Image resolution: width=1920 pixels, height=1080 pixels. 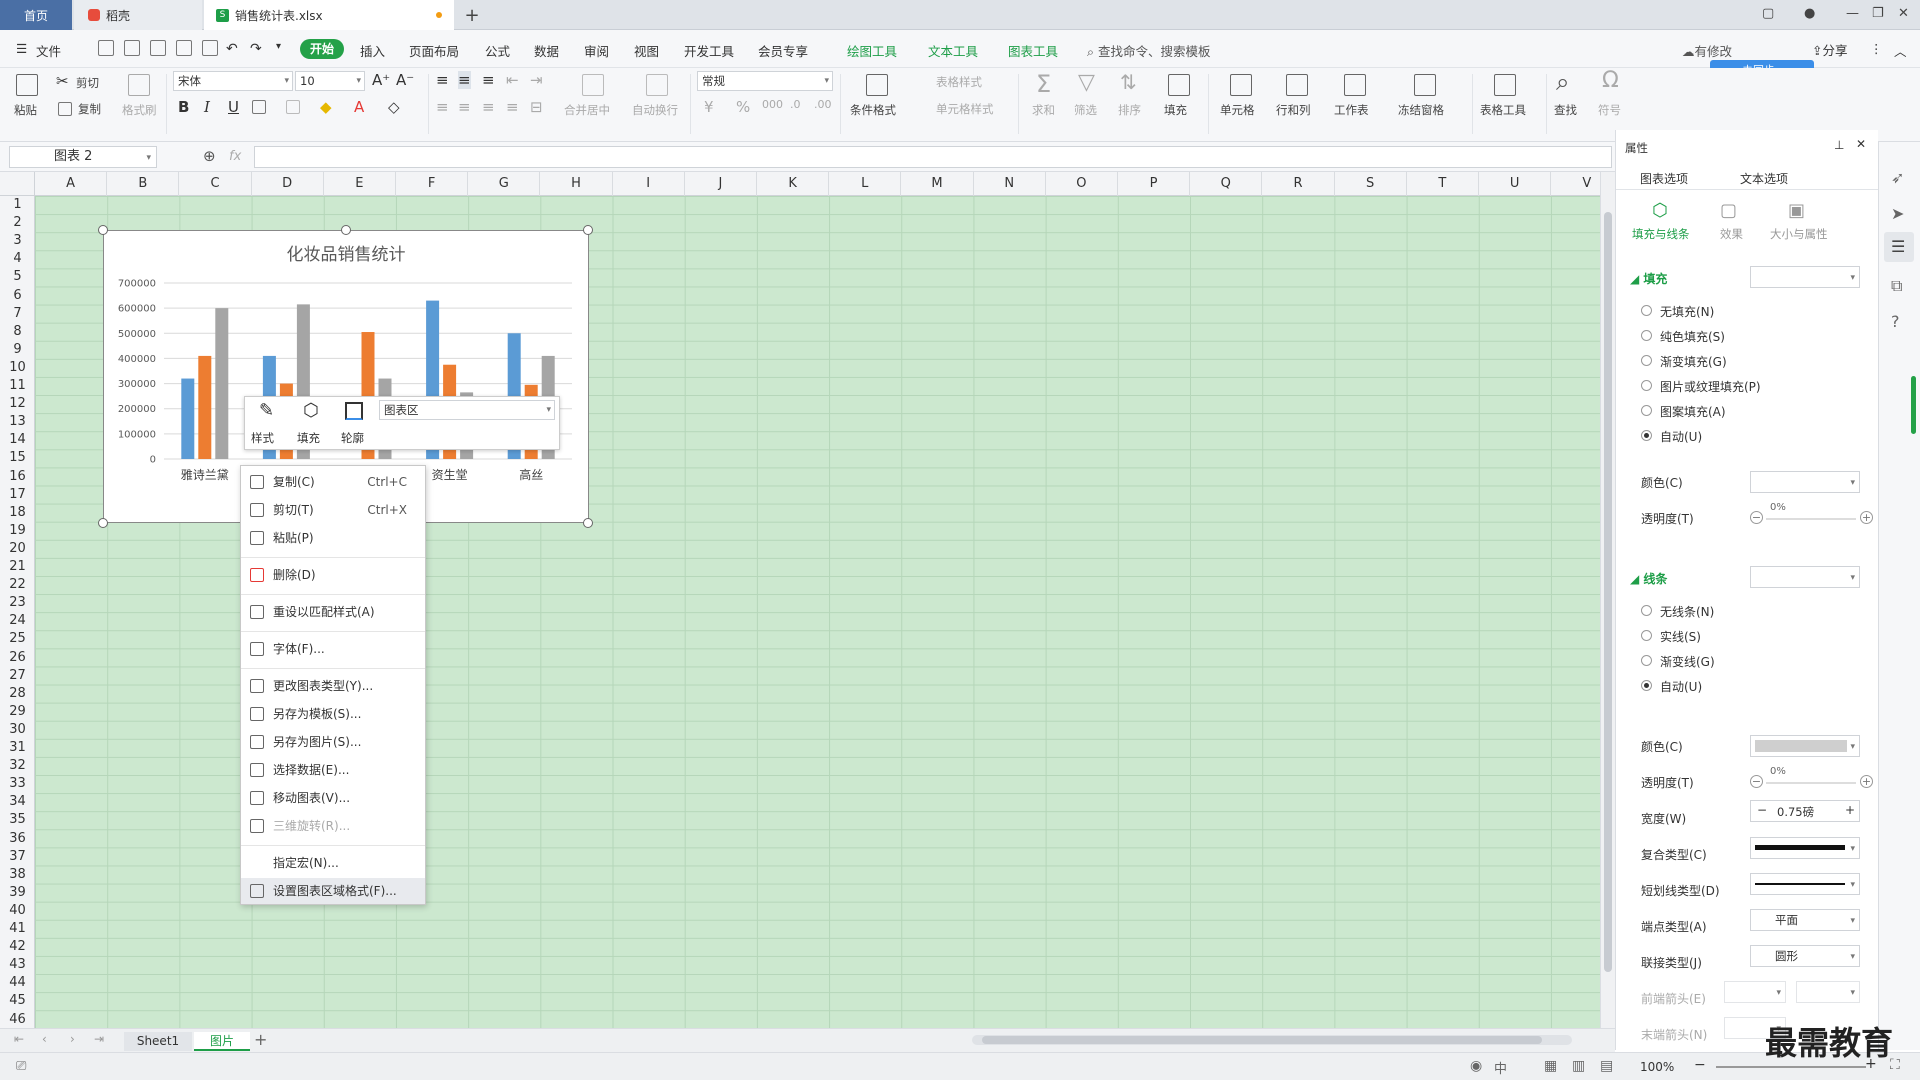 I want to click on row-header: 37, so click(x=17, y=857).